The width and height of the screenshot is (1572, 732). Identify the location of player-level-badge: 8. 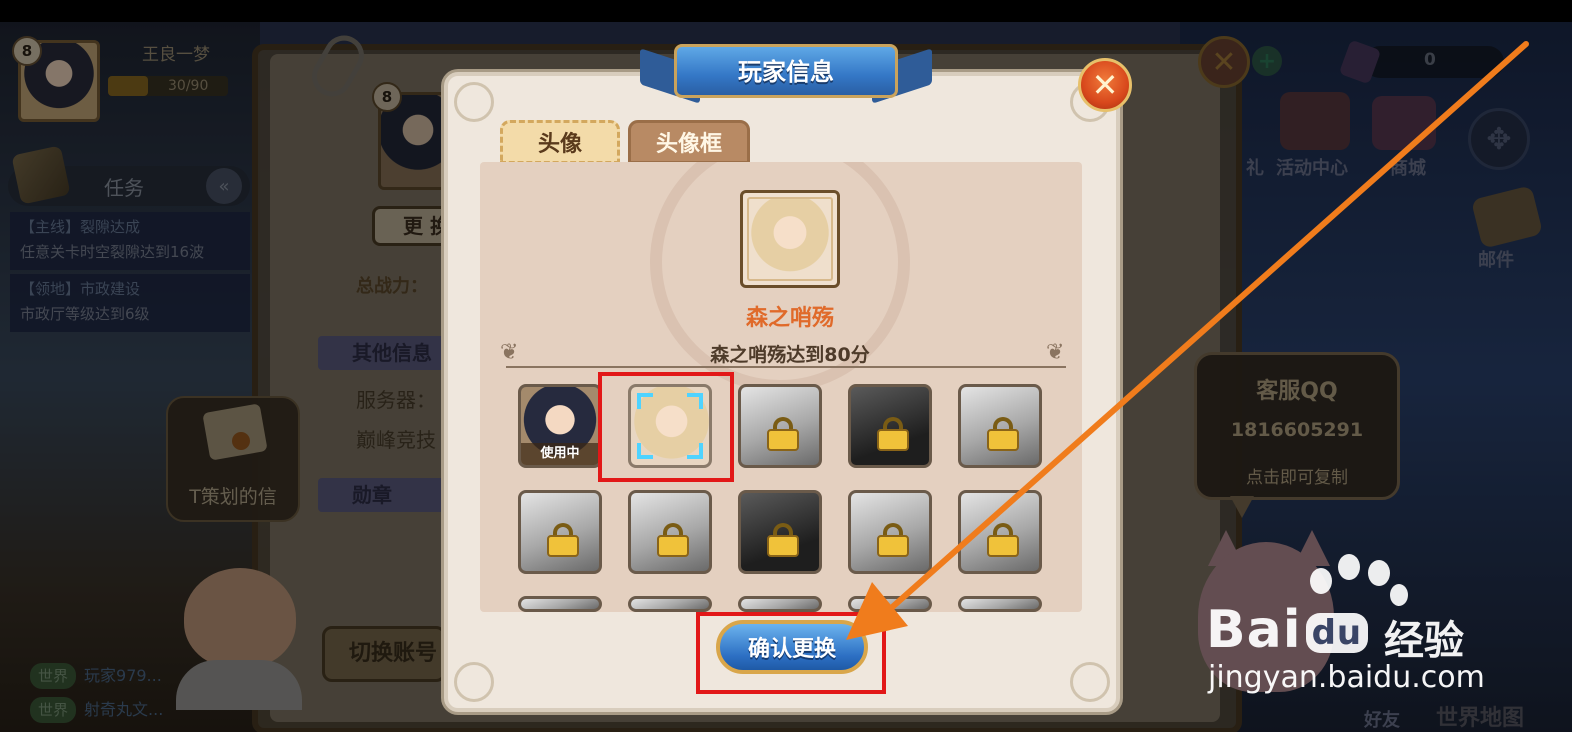
(27, 51).